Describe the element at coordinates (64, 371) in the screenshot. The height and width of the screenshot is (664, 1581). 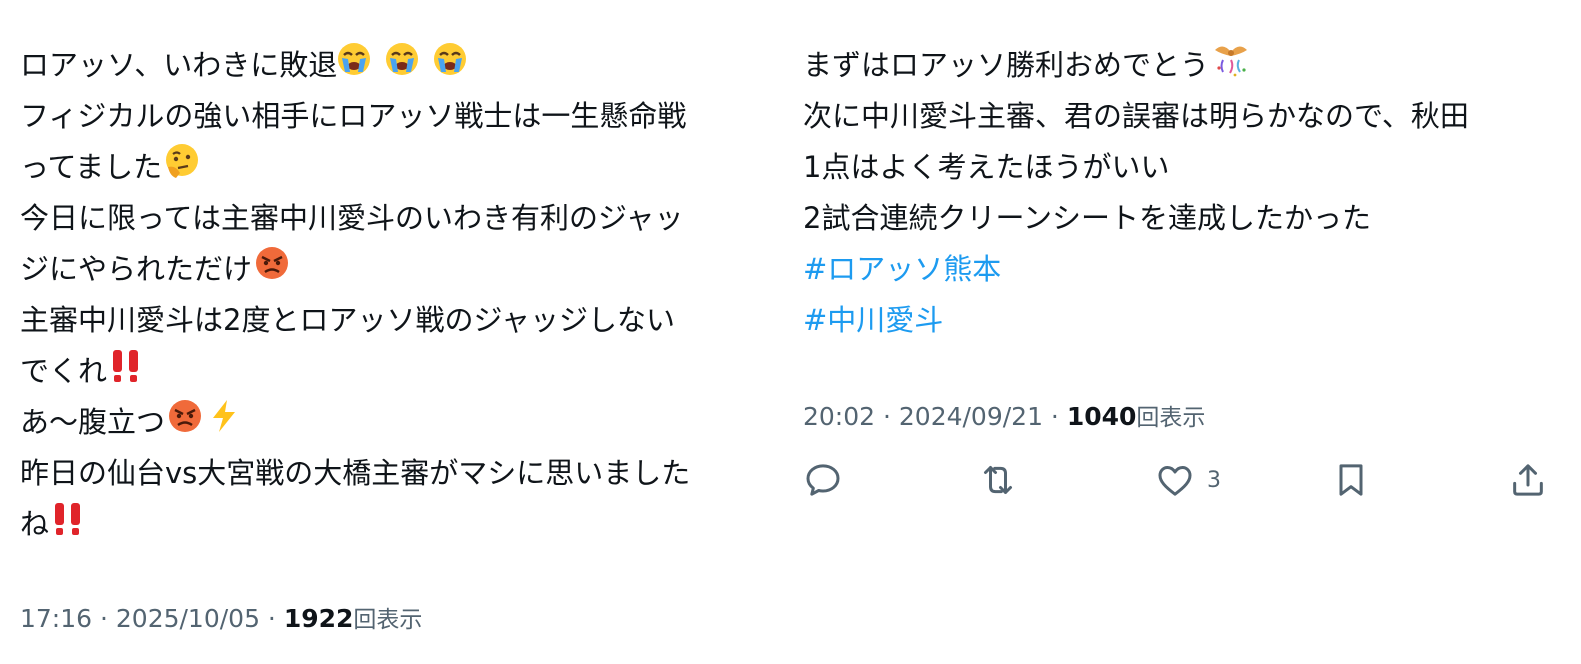
I see `tweet-text-line: でくれ` at that location.